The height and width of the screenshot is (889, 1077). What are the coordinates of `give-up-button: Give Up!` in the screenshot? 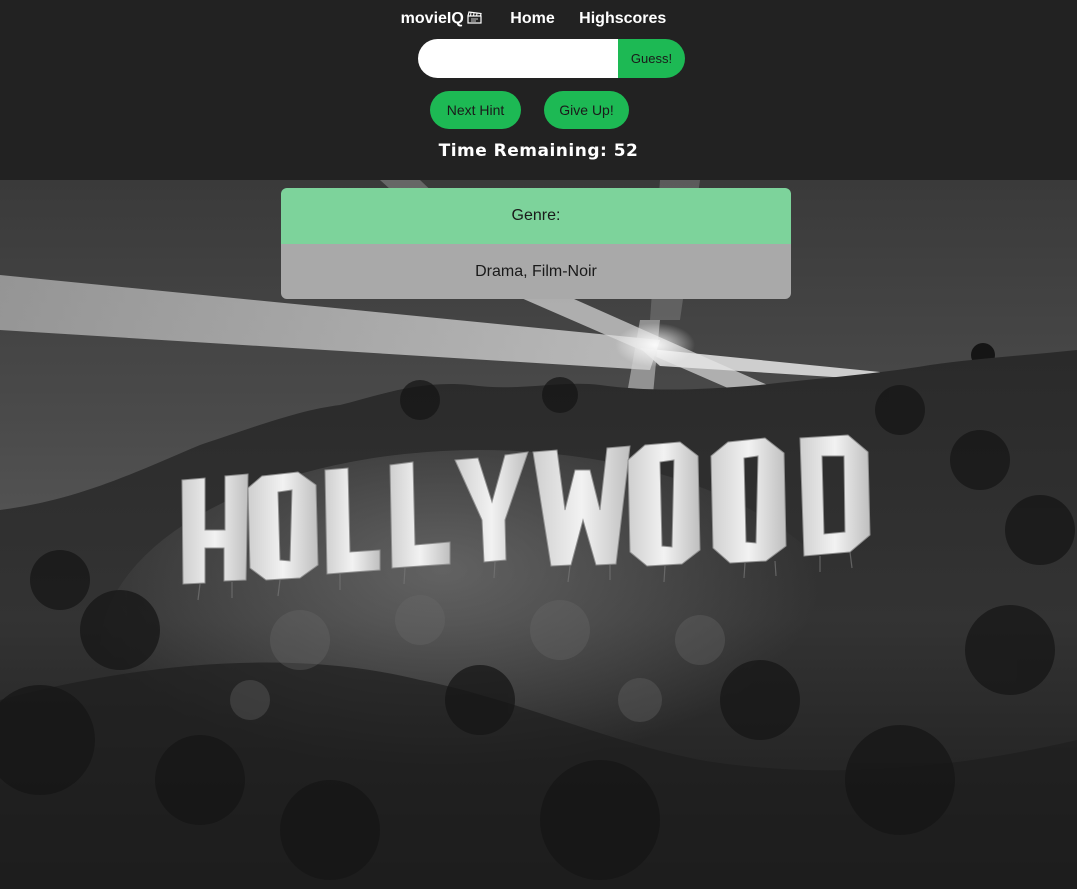 It's located at (586, 110).